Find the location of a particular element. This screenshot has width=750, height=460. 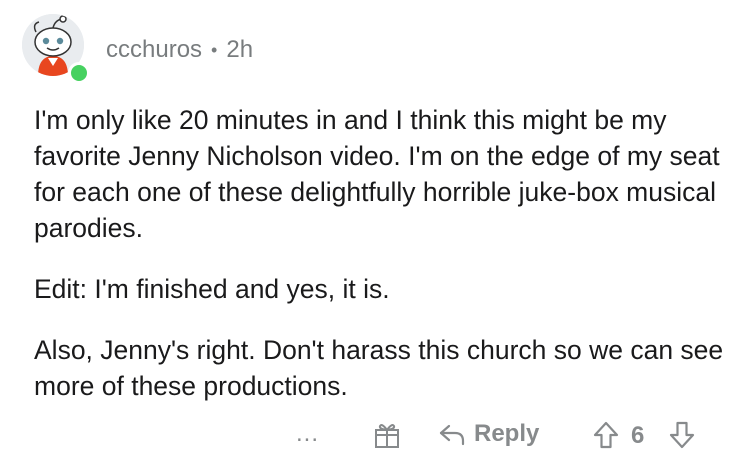

comment-paragraph: Edit: I'm finished and yes, it is. is located at coordinates (212, 289).